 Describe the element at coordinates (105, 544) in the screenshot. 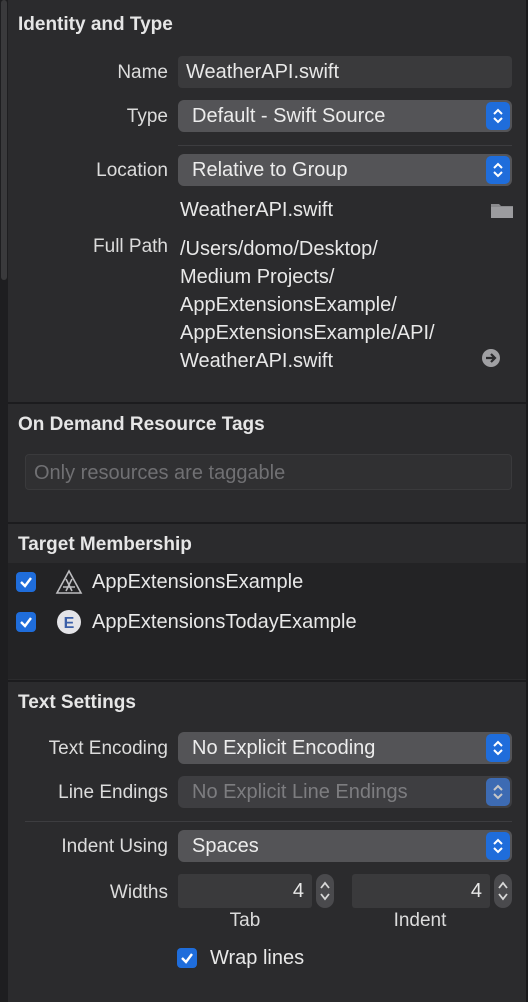

I see `membership-section-title: Target Membership` at that location.